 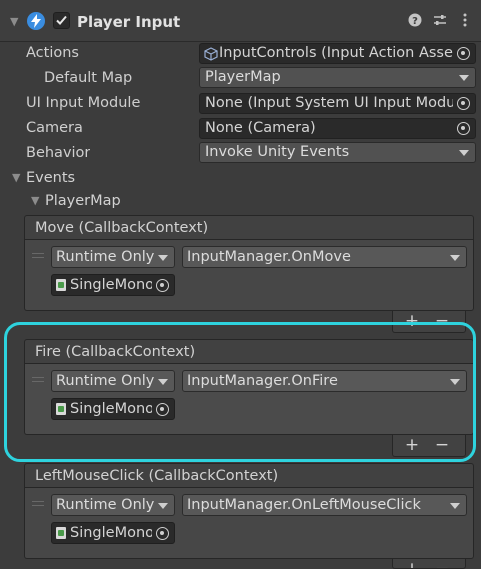 I want to click on component-title: Player Input, so click(x=129, y=22).